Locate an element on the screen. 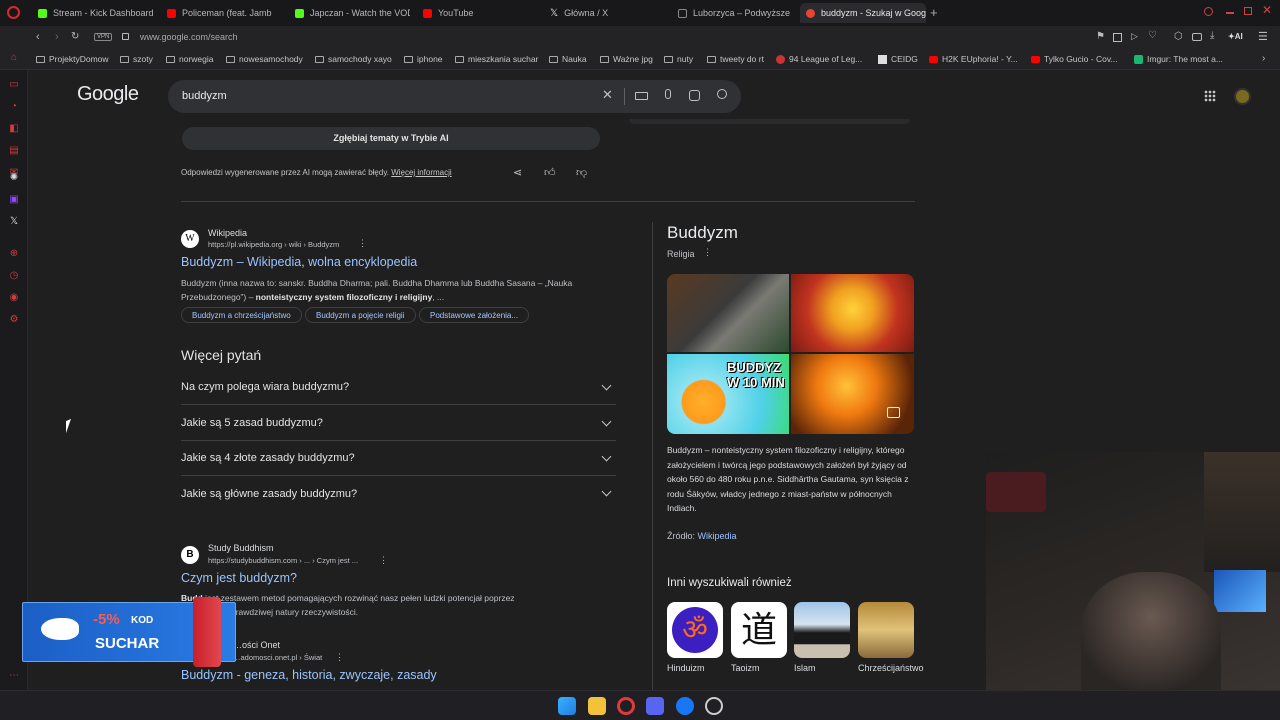 This screenshot has height=720, width=1280. clear-icon: ✕ is located at coordinates (607, 95).